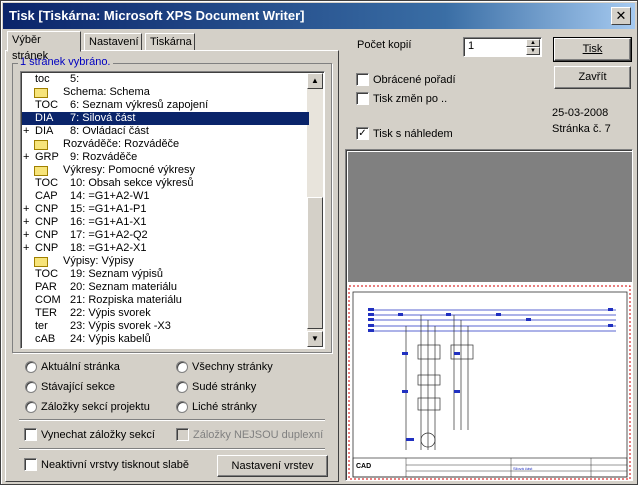  What do you see at coordinates (108, 222) in the screenshot?
I see `page-description: 16: =G1+A1-X1` at bounding box center [108, 222].